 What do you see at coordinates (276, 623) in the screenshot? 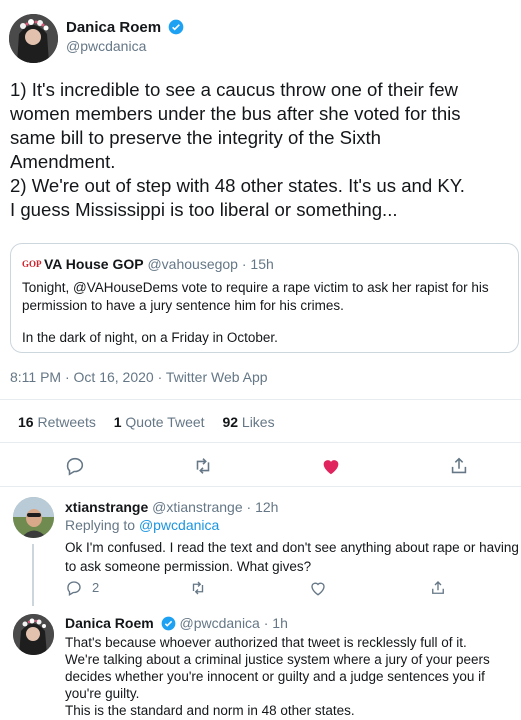
I see `reply2-time: · 1h` at bounding box center [276, 623].